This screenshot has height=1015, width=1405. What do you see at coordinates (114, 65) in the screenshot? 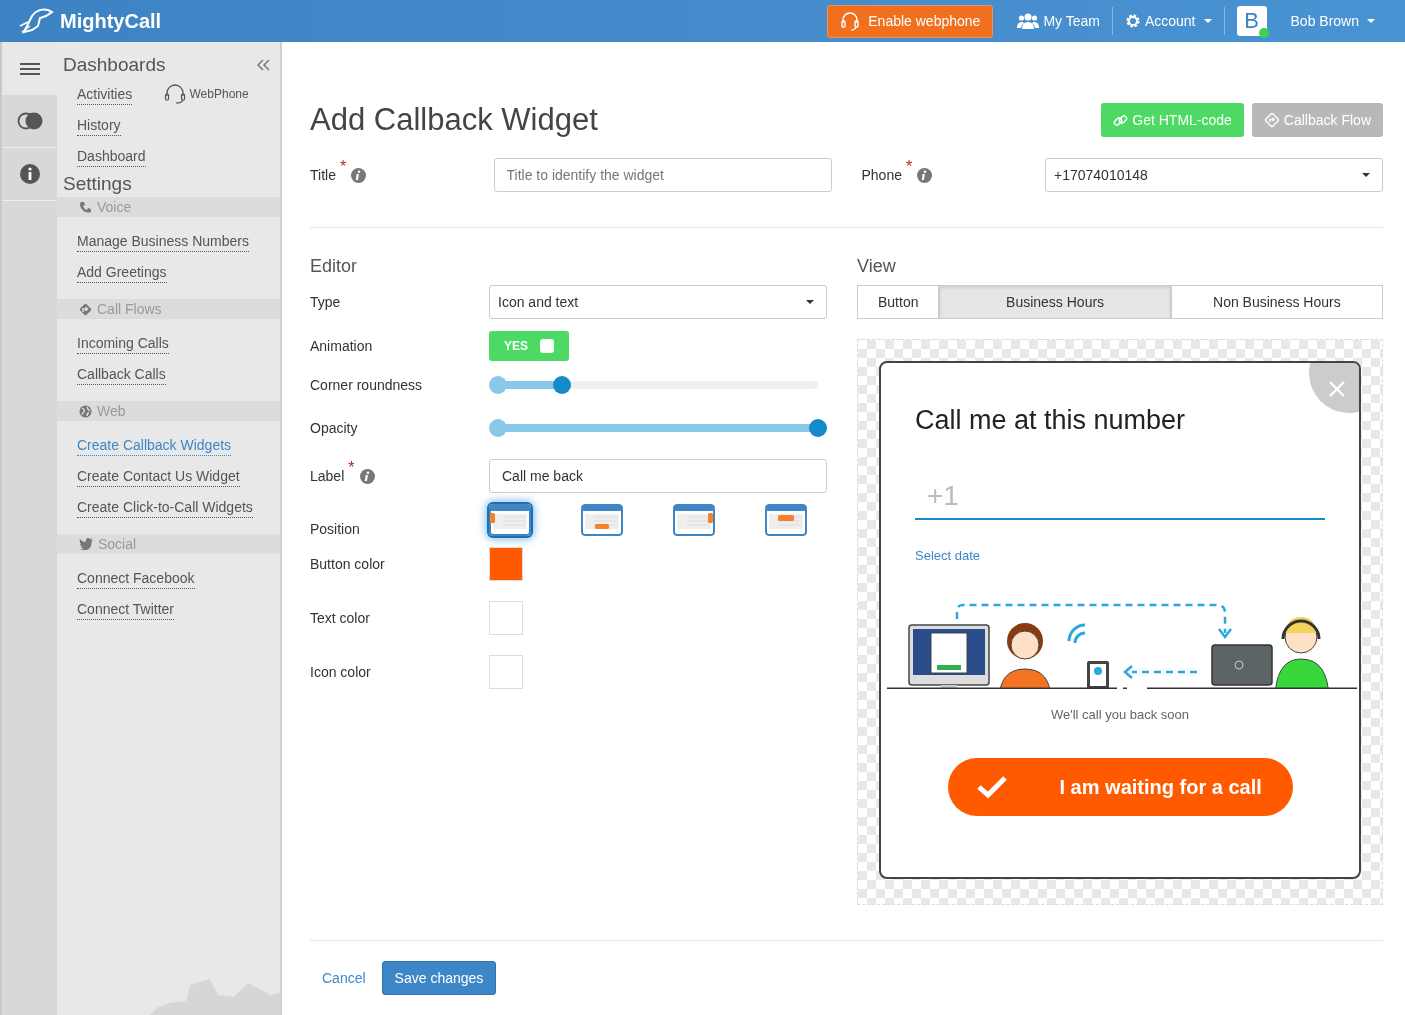
I see `sidebar-title: Dashboards` at bounding box center [114, 65].